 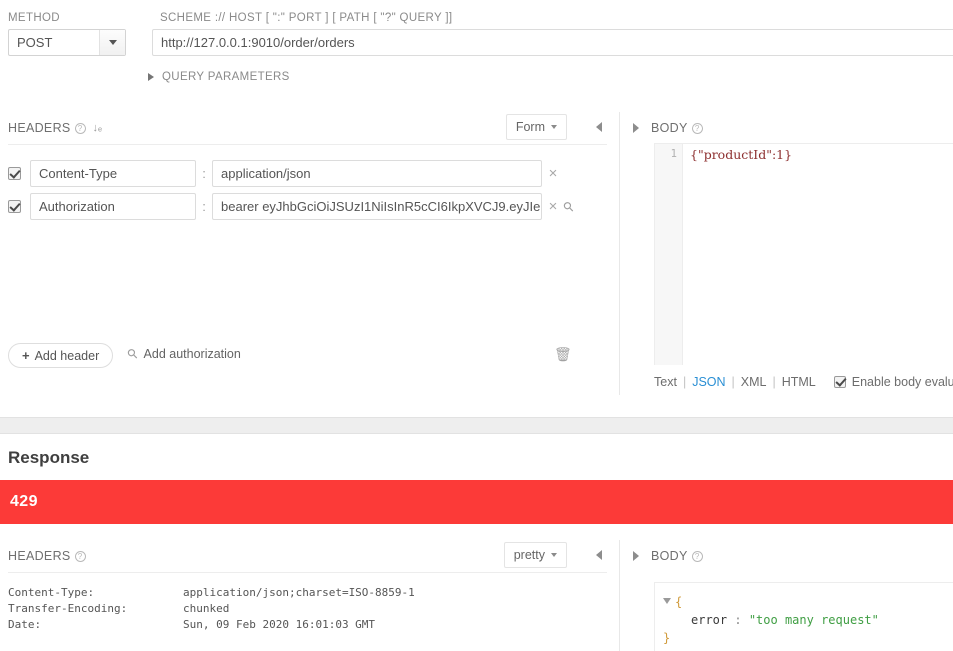 What do you see at coordinates (309, 128) in the screenshot?
I see `request-headers-header: HEADERS ? ↓ₑ Form` at bounding box center [309, 128].